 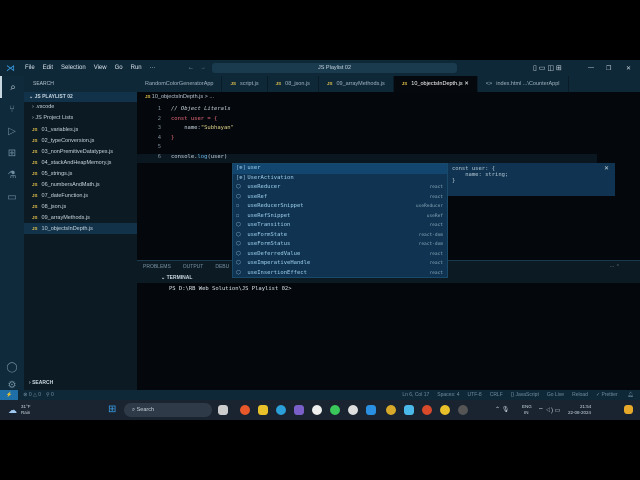 What do you see at coordinates (80, 195) in the screenshot?
I see `file-item: JS 07_dateFunction.js` at bounding box center [80, 195].